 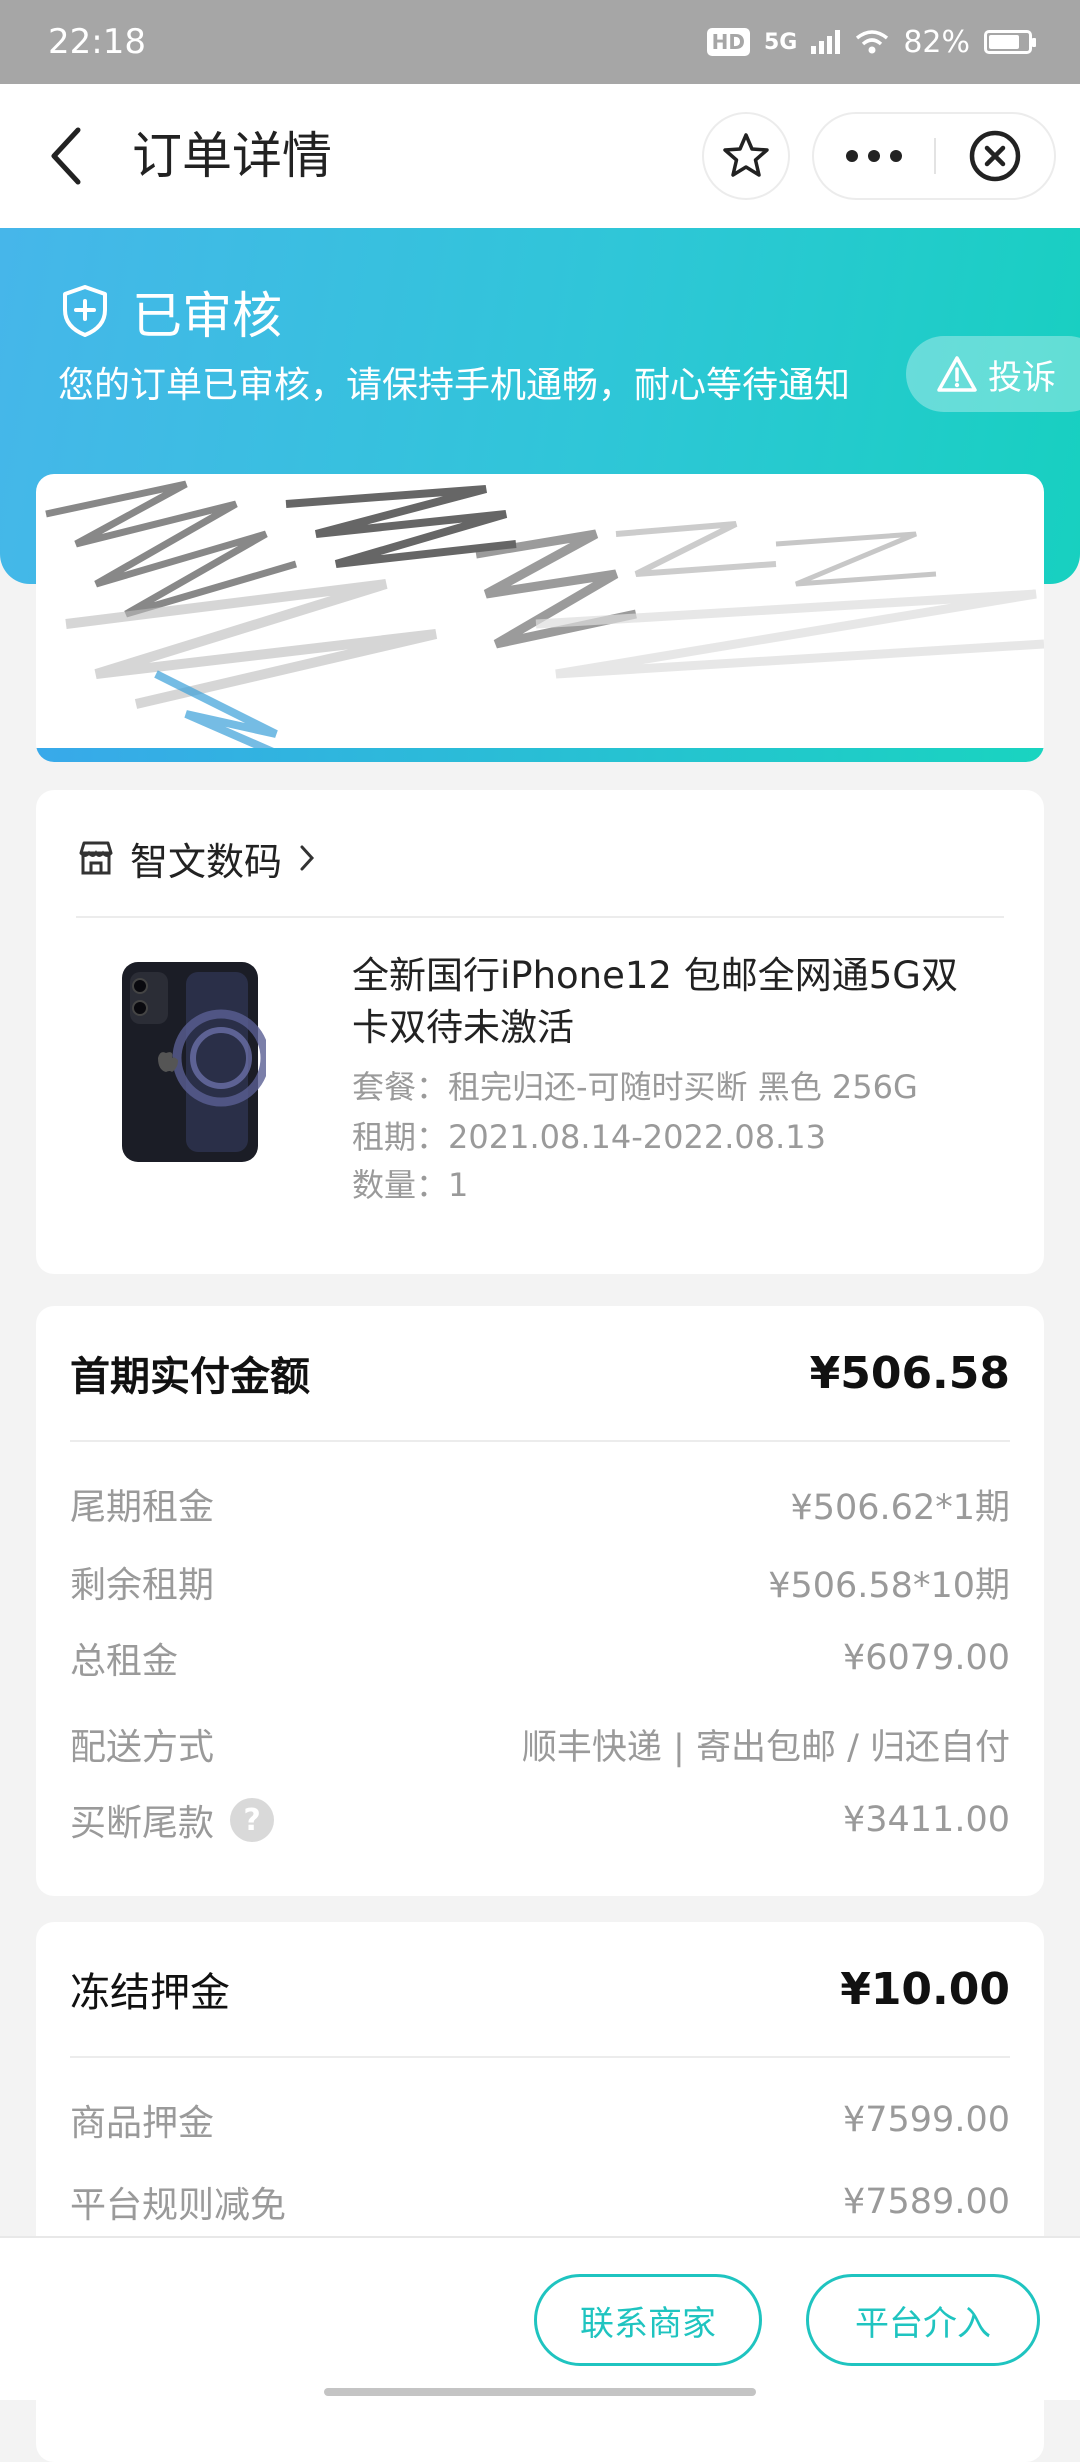 What do you see at coordinates (190, 1377) in the screenshot?
I see `first-payment-label: 首期实付金额` at bounding box center [190, 1377].